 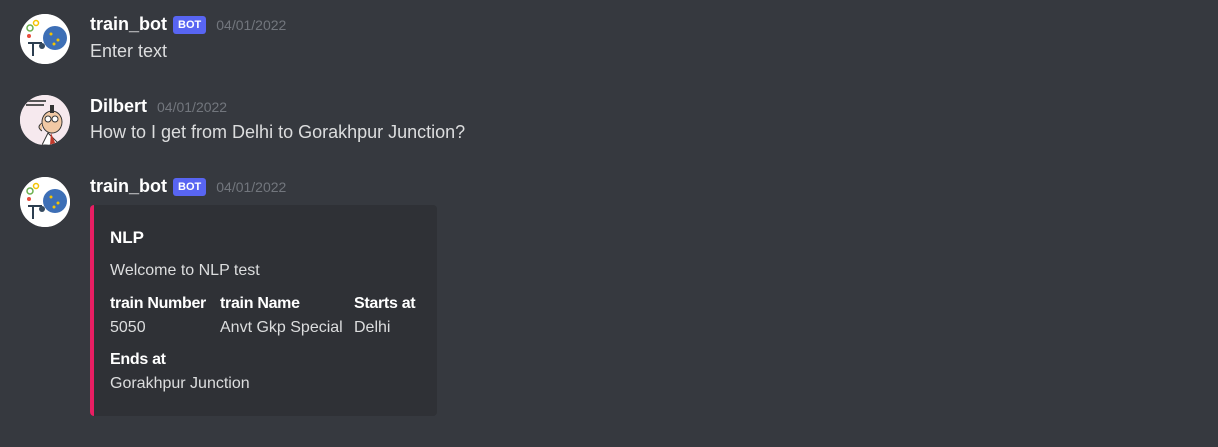 What do you see at coordinates (128, 327) in the screenshot?
I see `field-value: 5050` at bounding box center [128, 327].